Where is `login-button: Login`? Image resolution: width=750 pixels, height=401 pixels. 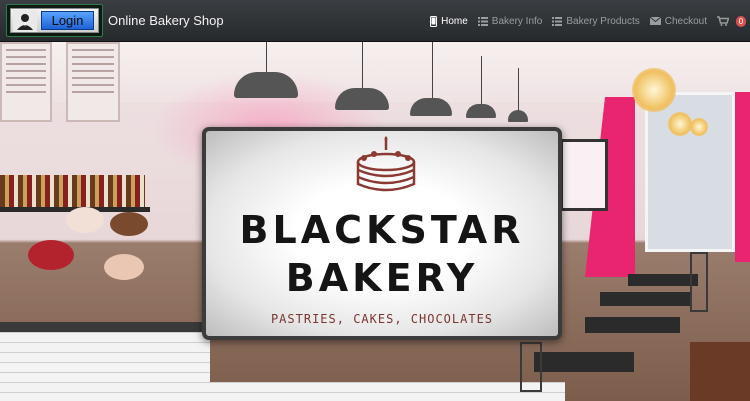 login-button: Login is located at coordinates (54, 20).